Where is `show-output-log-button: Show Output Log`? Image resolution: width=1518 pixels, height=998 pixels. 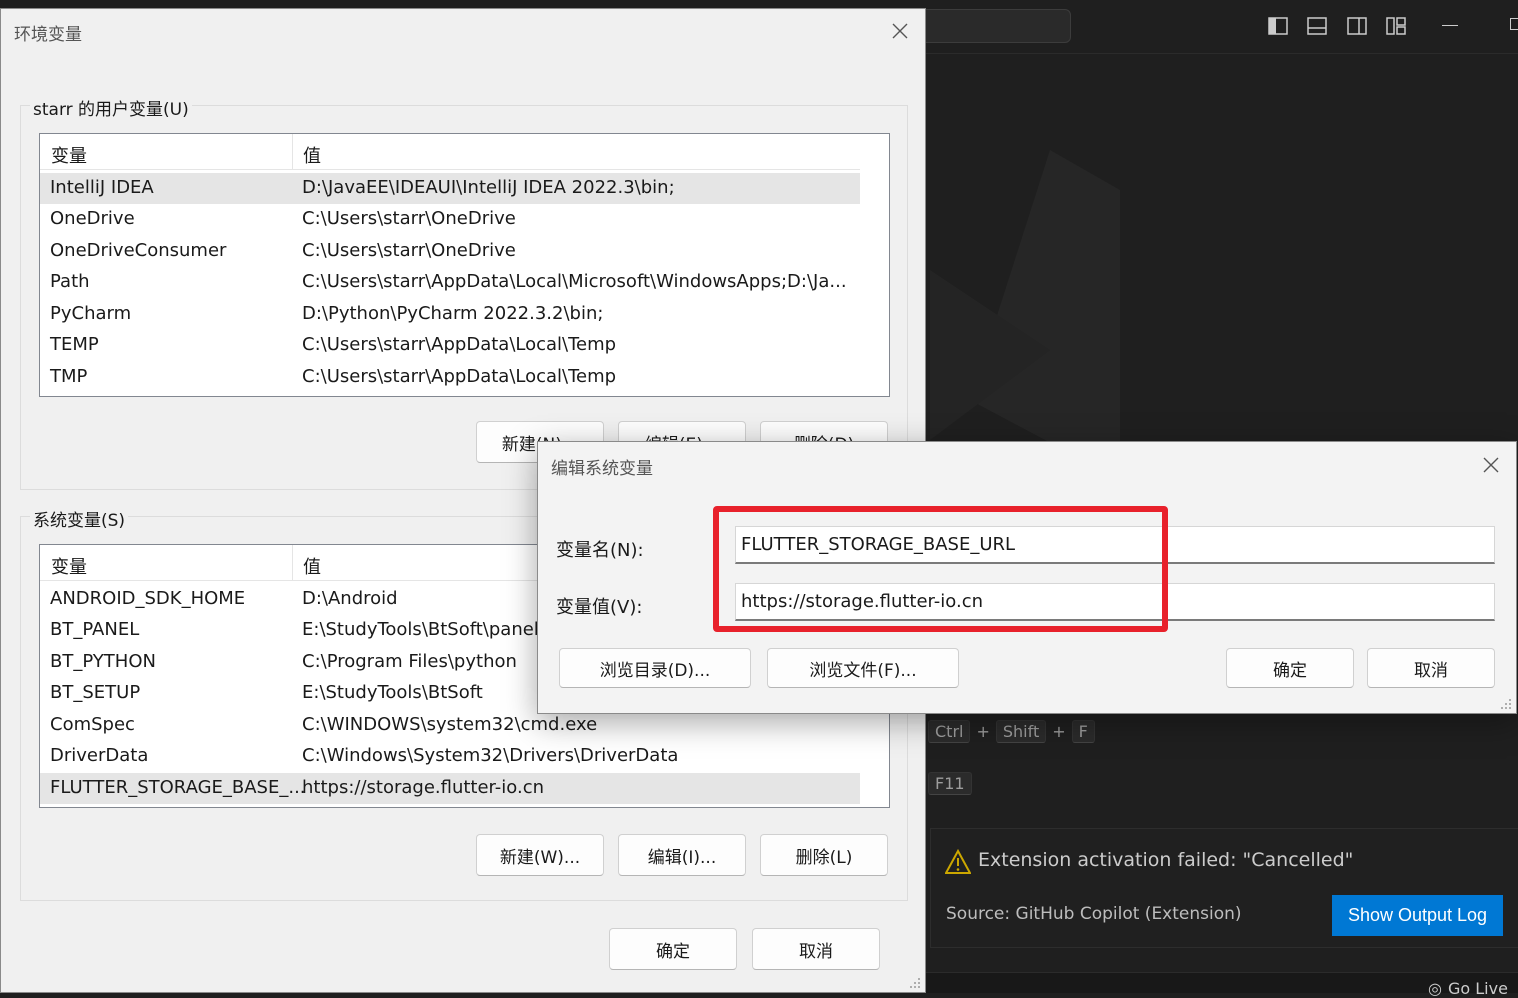 show-output-log-button: Show Output Log is located at coordinates (1417, 915).